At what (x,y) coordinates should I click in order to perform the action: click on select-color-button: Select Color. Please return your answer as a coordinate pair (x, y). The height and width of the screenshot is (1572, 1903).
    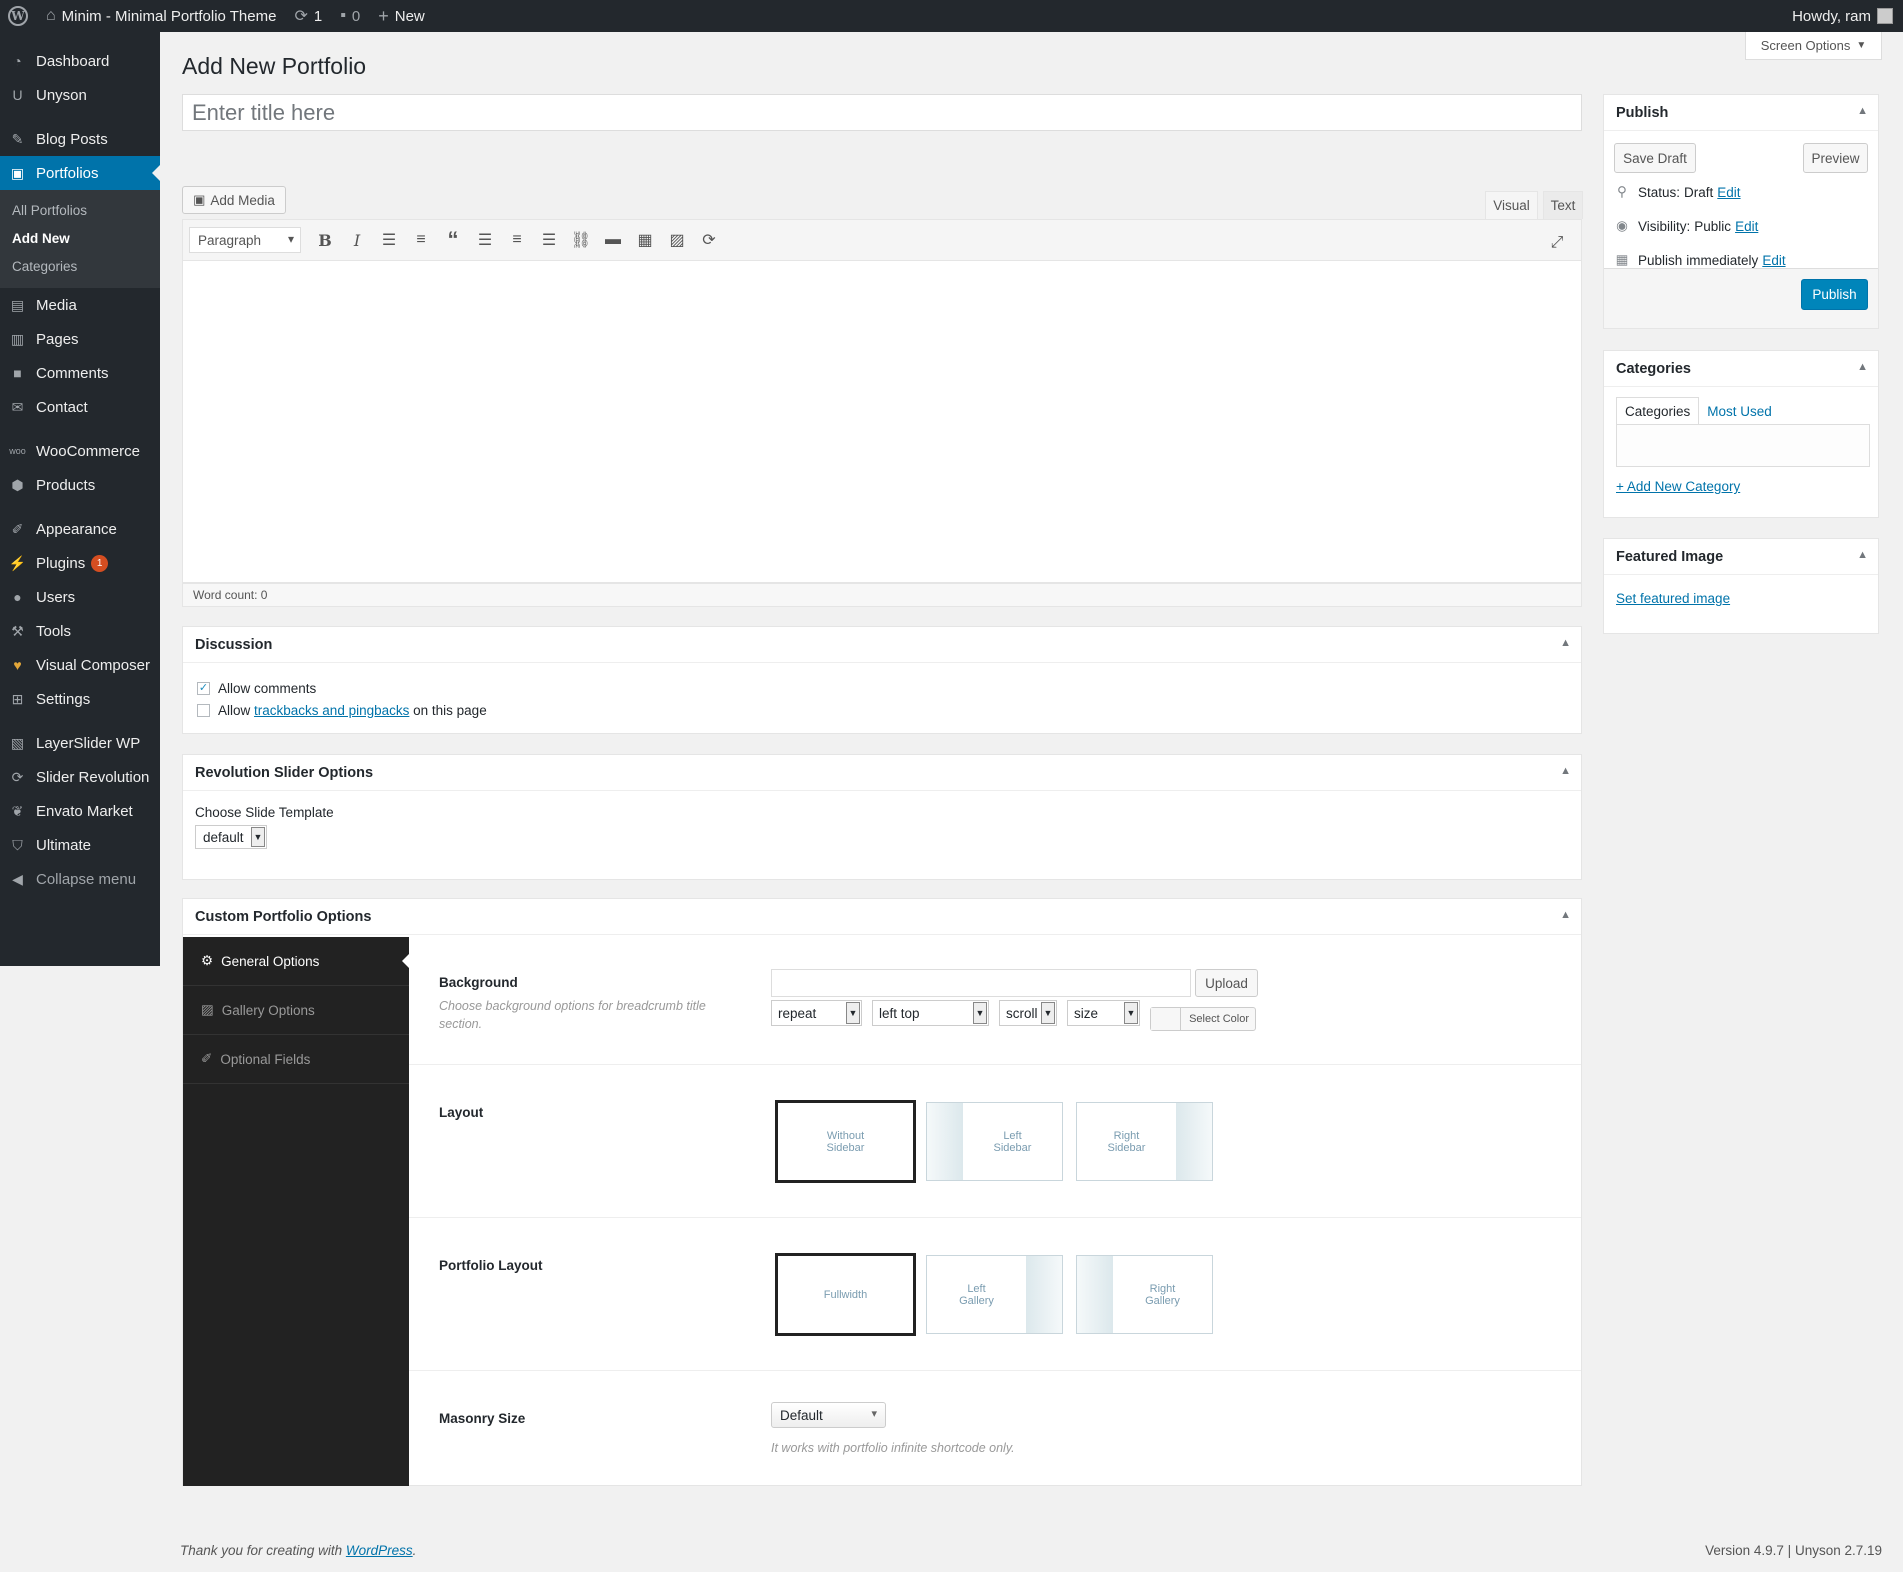
    Looking at the image, I should click on (1203, 1019).